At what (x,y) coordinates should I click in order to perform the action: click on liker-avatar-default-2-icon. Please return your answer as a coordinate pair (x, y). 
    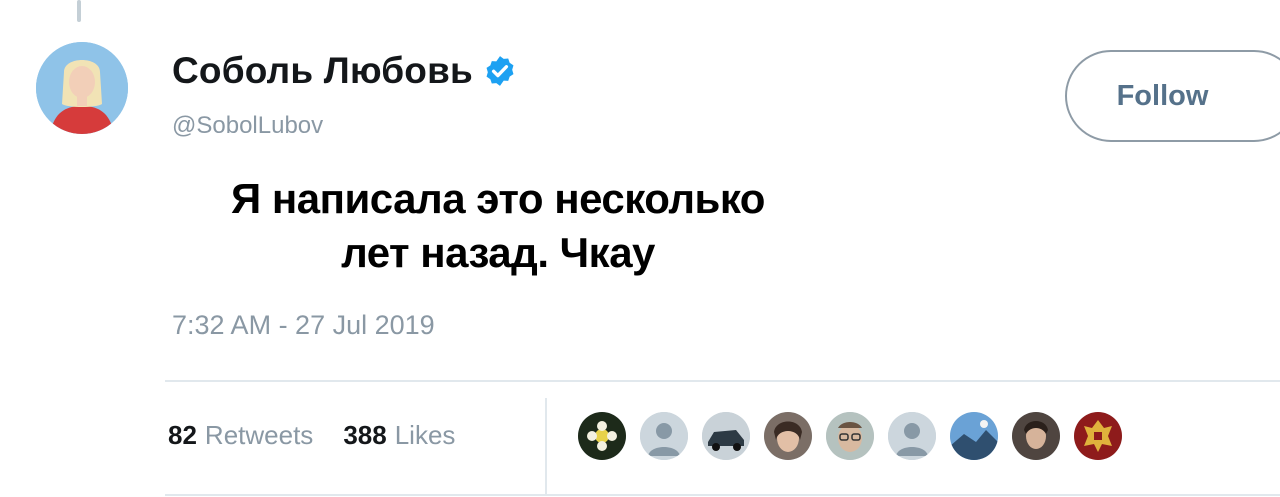
    Looking at the image, I should click on (912, 436).